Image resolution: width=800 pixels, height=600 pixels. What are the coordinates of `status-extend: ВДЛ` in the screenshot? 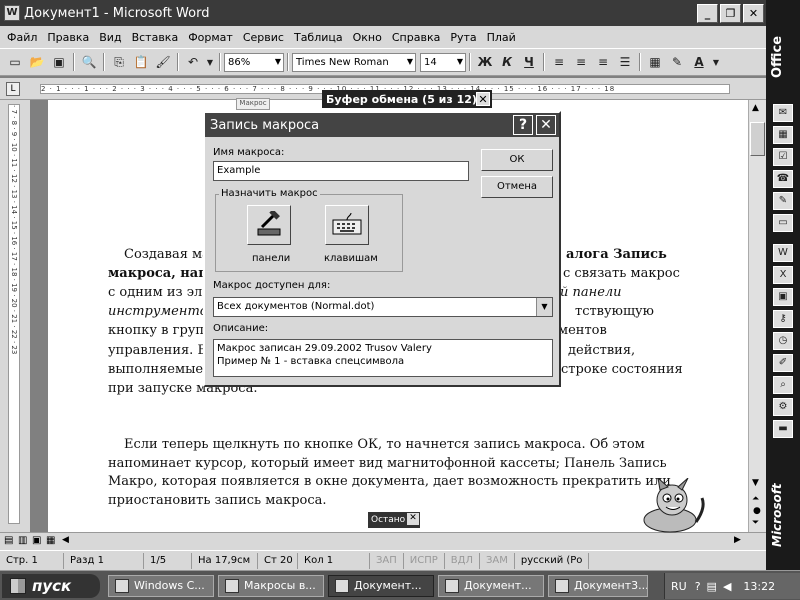 It's located at (462, 560).